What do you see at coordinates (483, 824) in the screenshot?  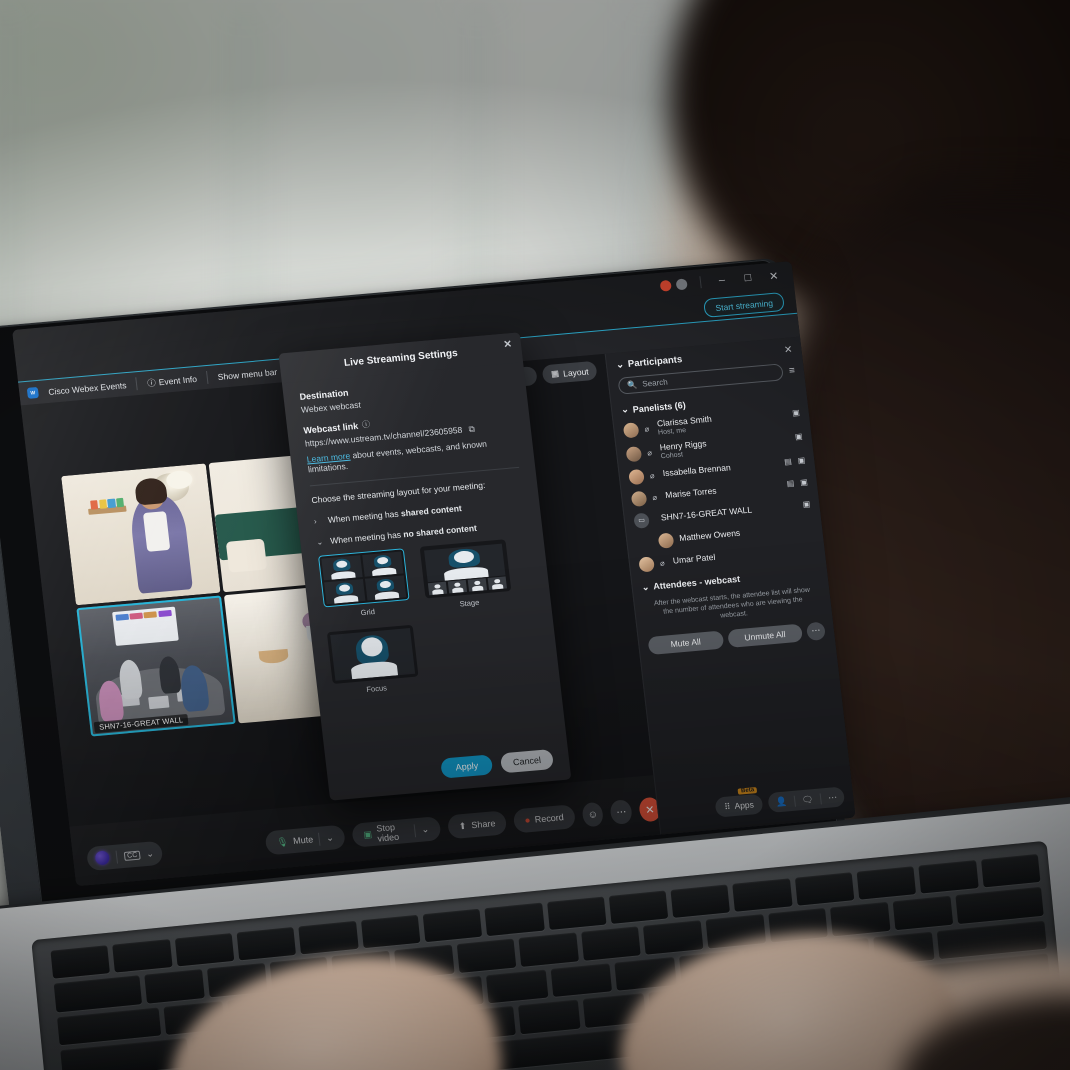 I see `share-label: Share` at bounding box center [483, 824].